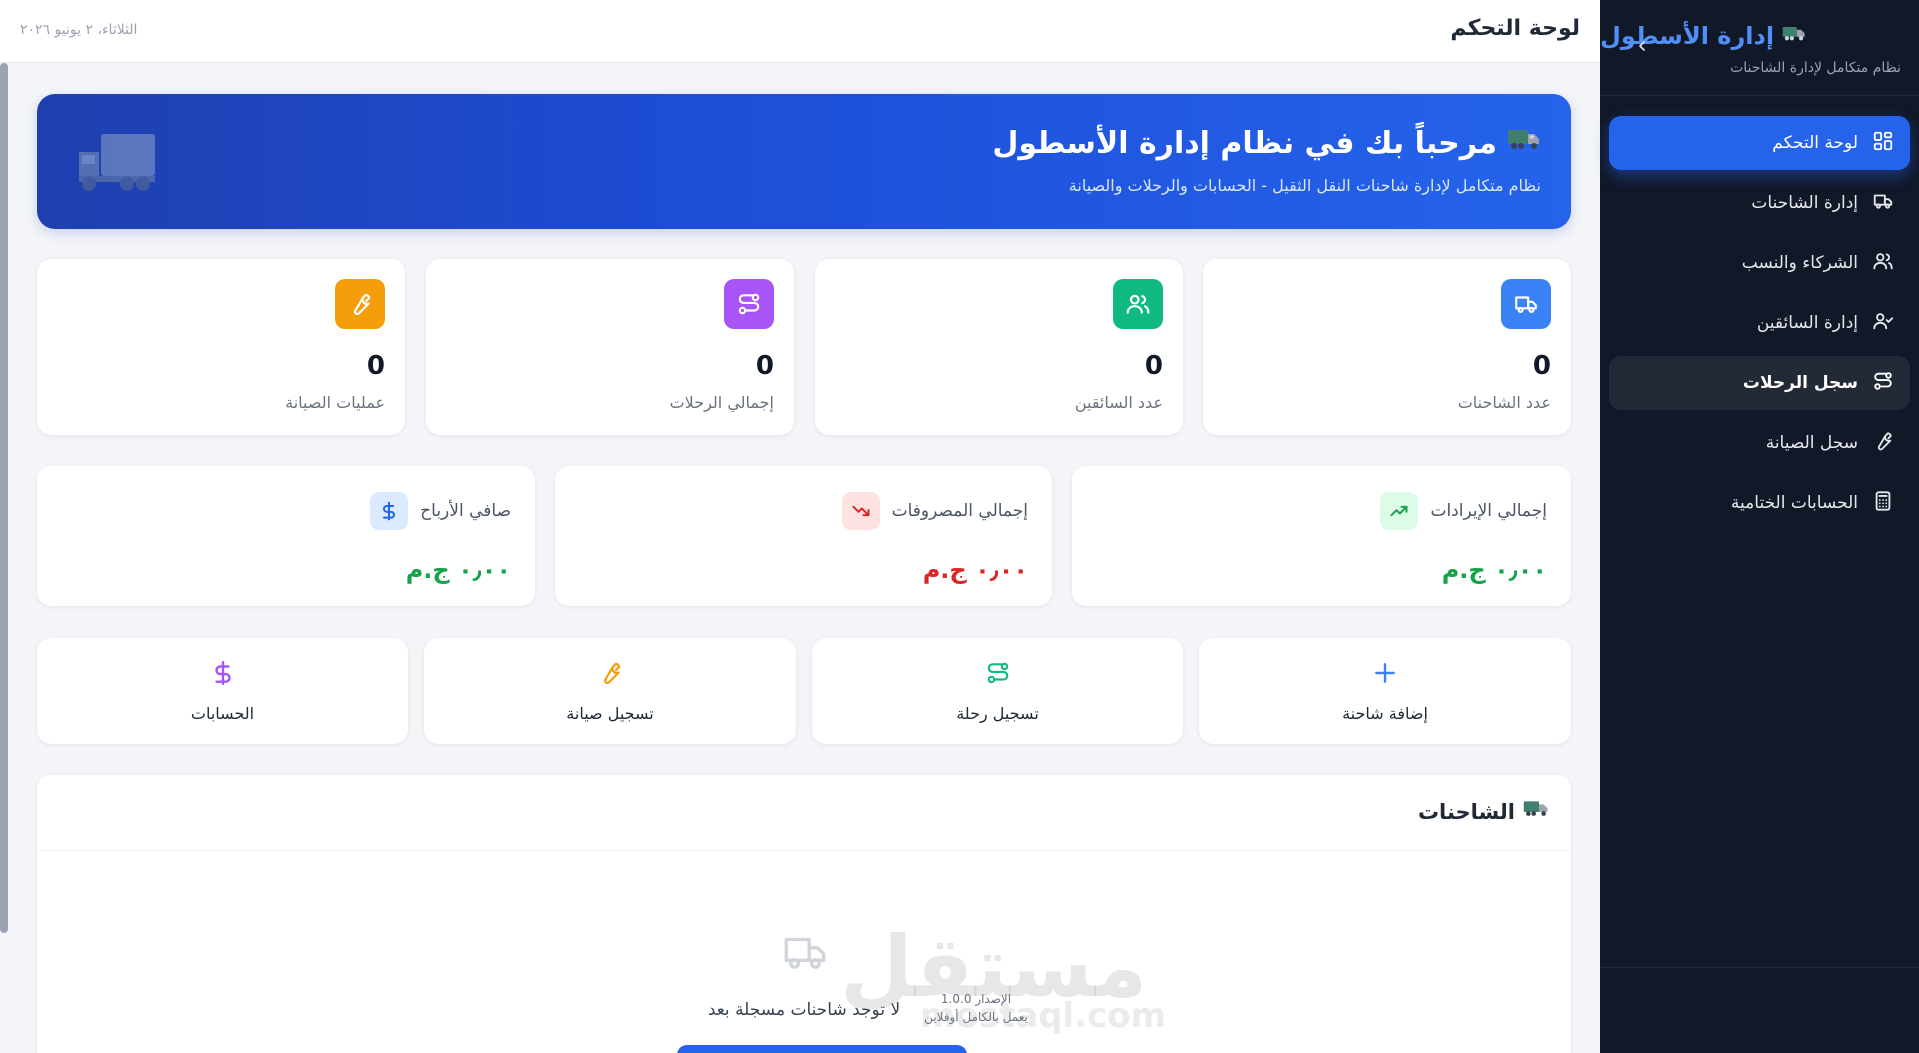  What do you see at coordinates (959, 511) in the screenshot?
I see `finance-label: إجمالي المصروفات` at bounding box center [959, 511].